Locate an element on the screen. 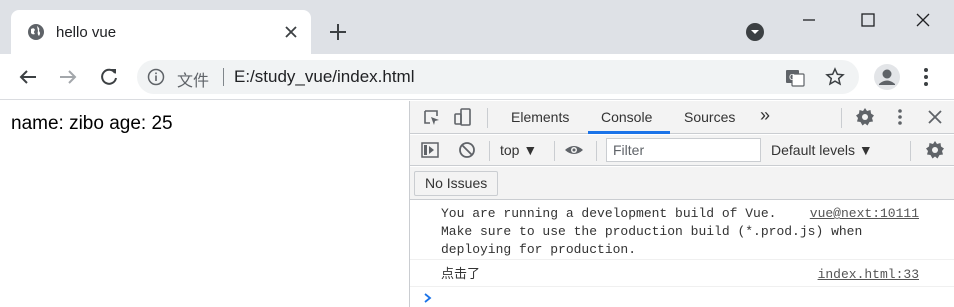  maximize-icon is located at coordinates (868, 20).